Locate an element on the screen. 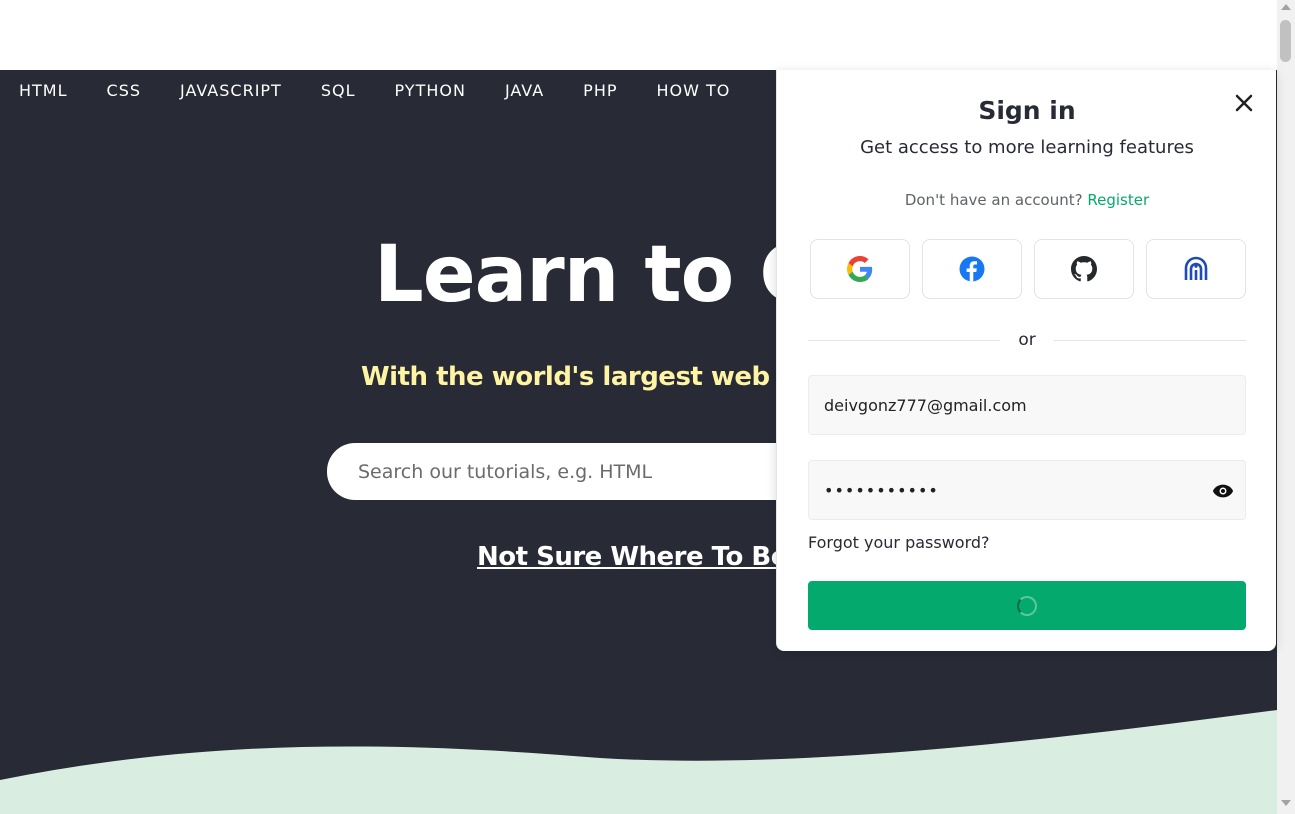 Image resolution: width=1295 pixels, height=814 pixels. divider-line-left is located at coordinates (904, 340).